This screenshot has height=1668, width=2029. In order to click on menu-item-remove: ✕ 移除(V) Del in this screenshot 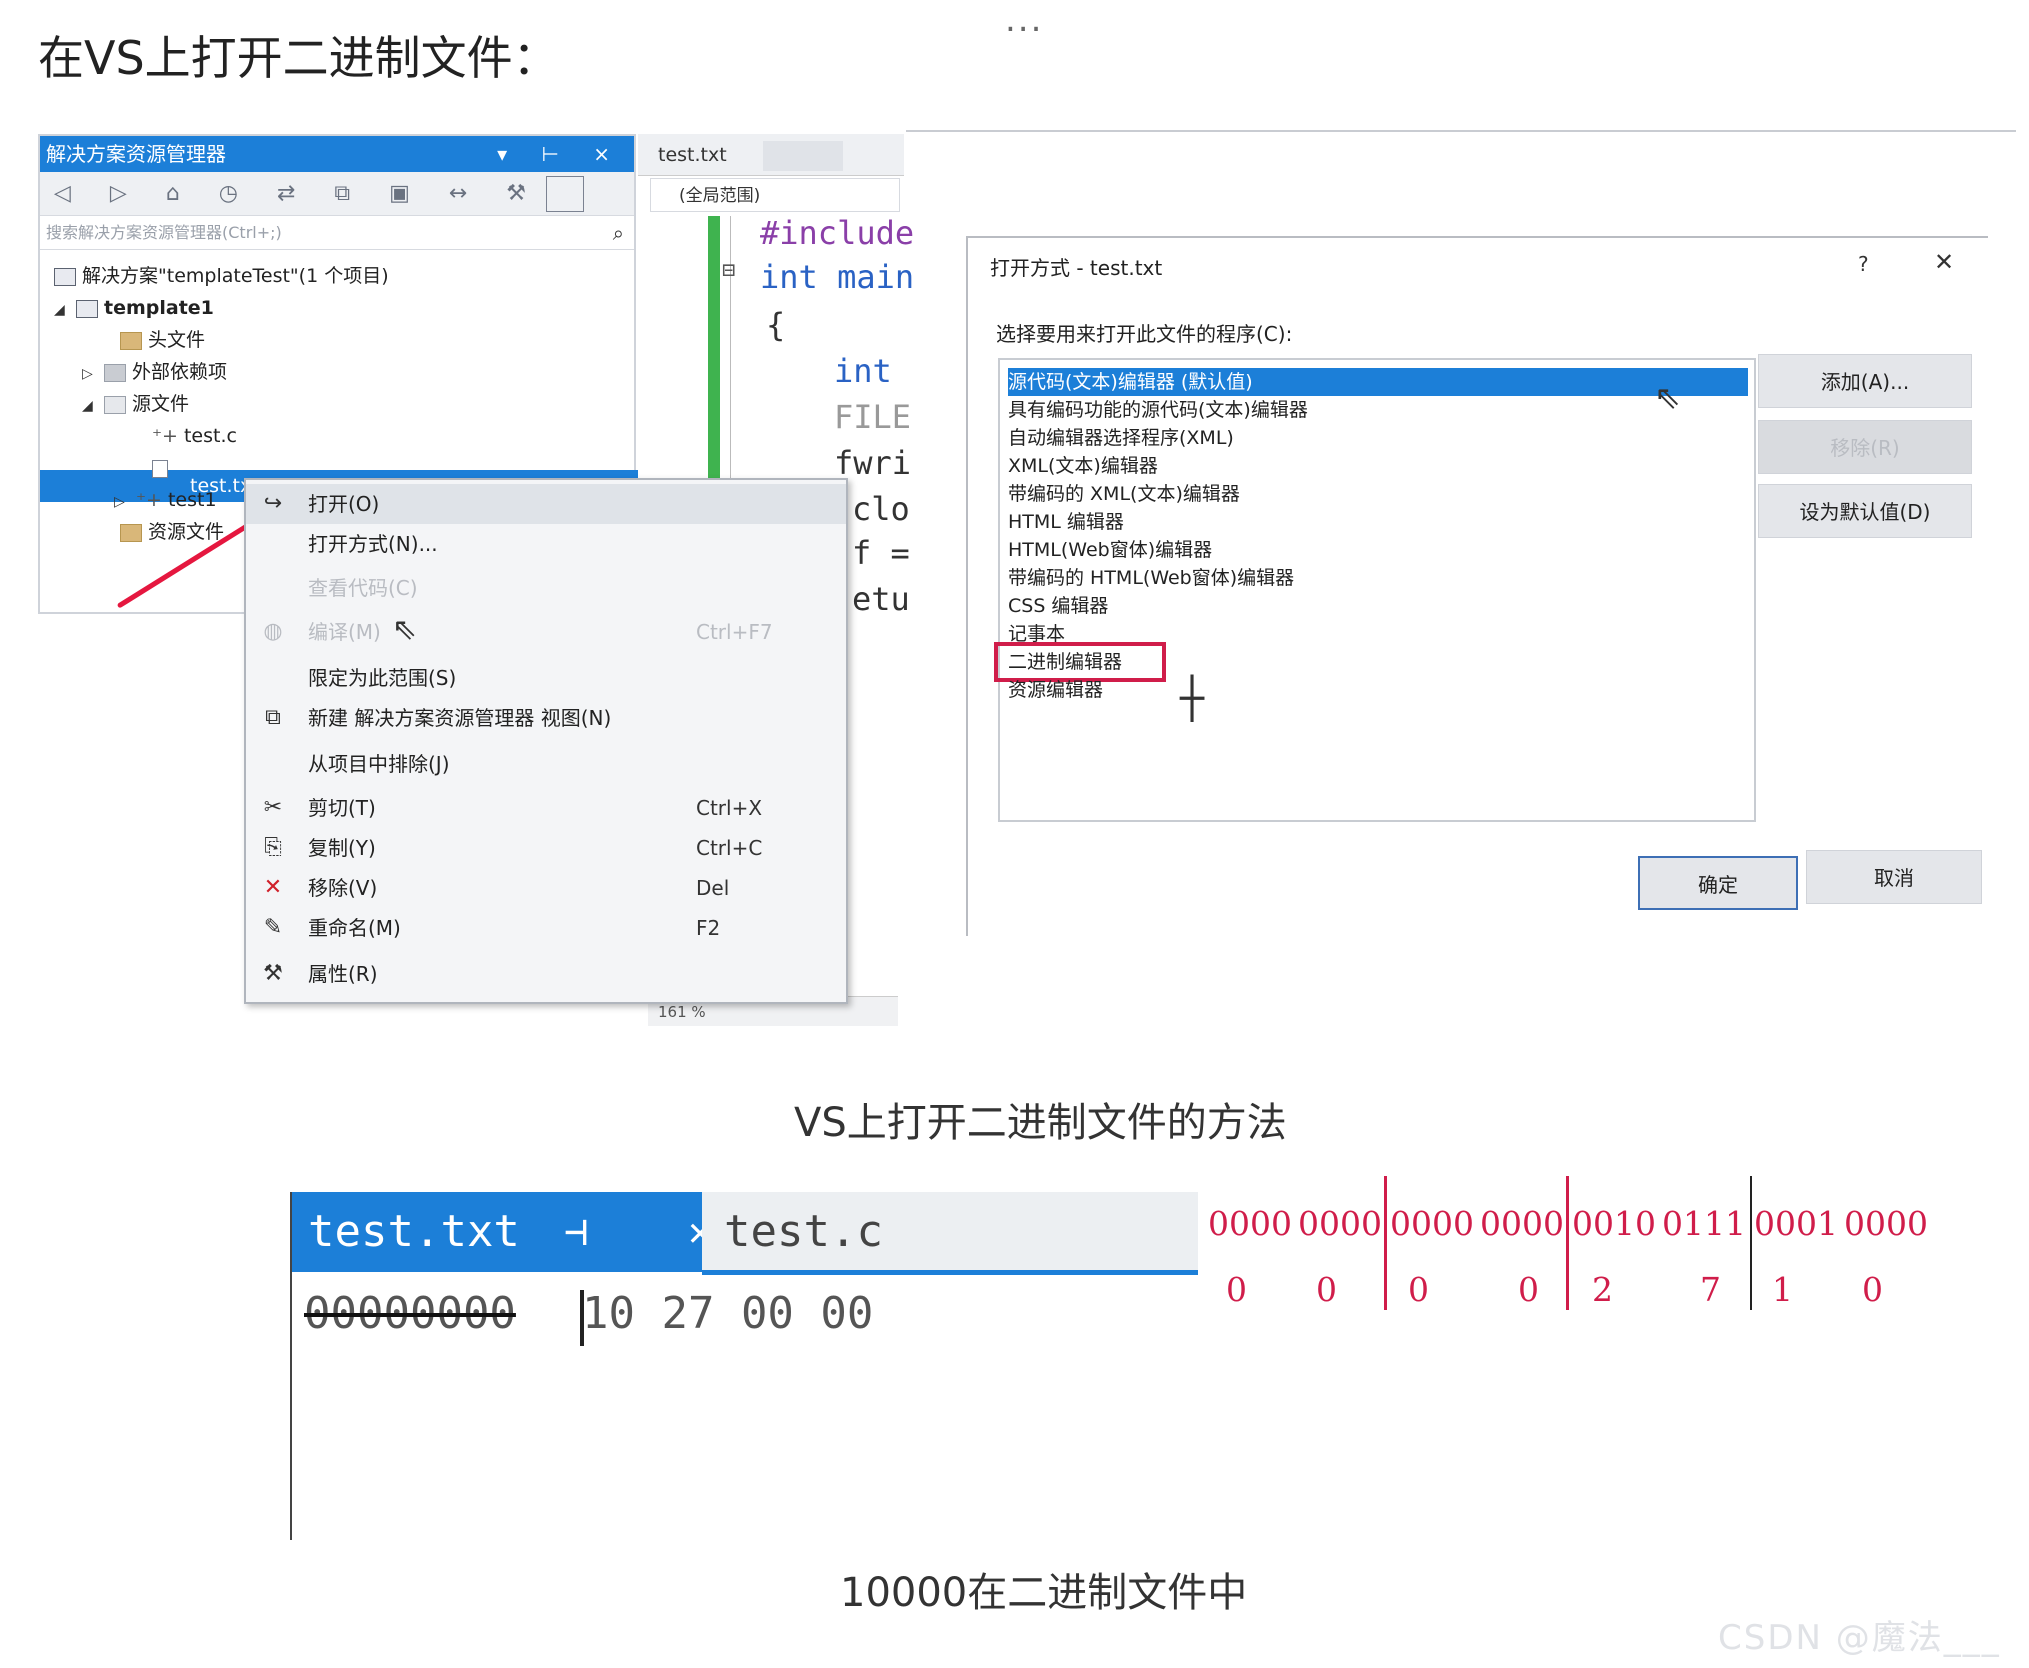, I will do `click(546, 888)`.